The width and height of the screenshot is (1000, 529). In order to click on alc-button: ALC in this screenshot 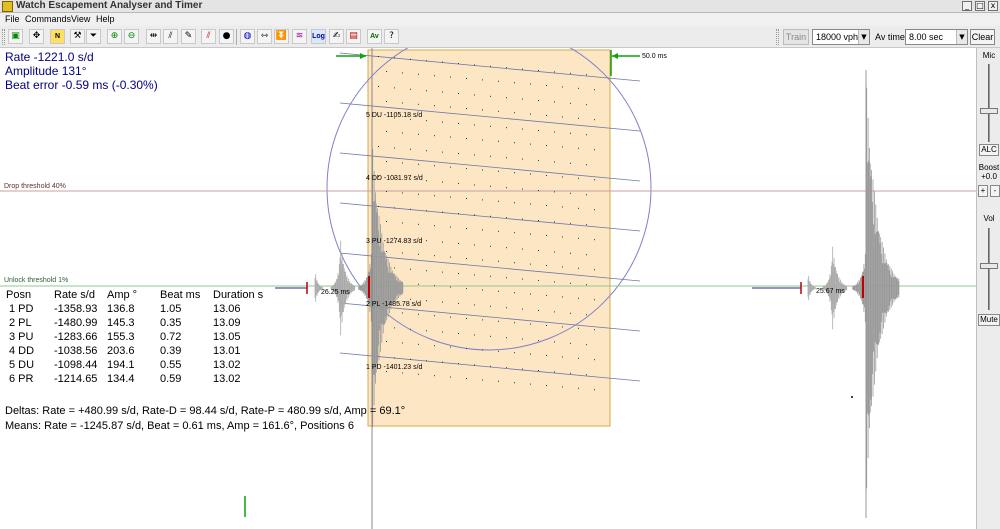, I will do `click(989, 150)`.